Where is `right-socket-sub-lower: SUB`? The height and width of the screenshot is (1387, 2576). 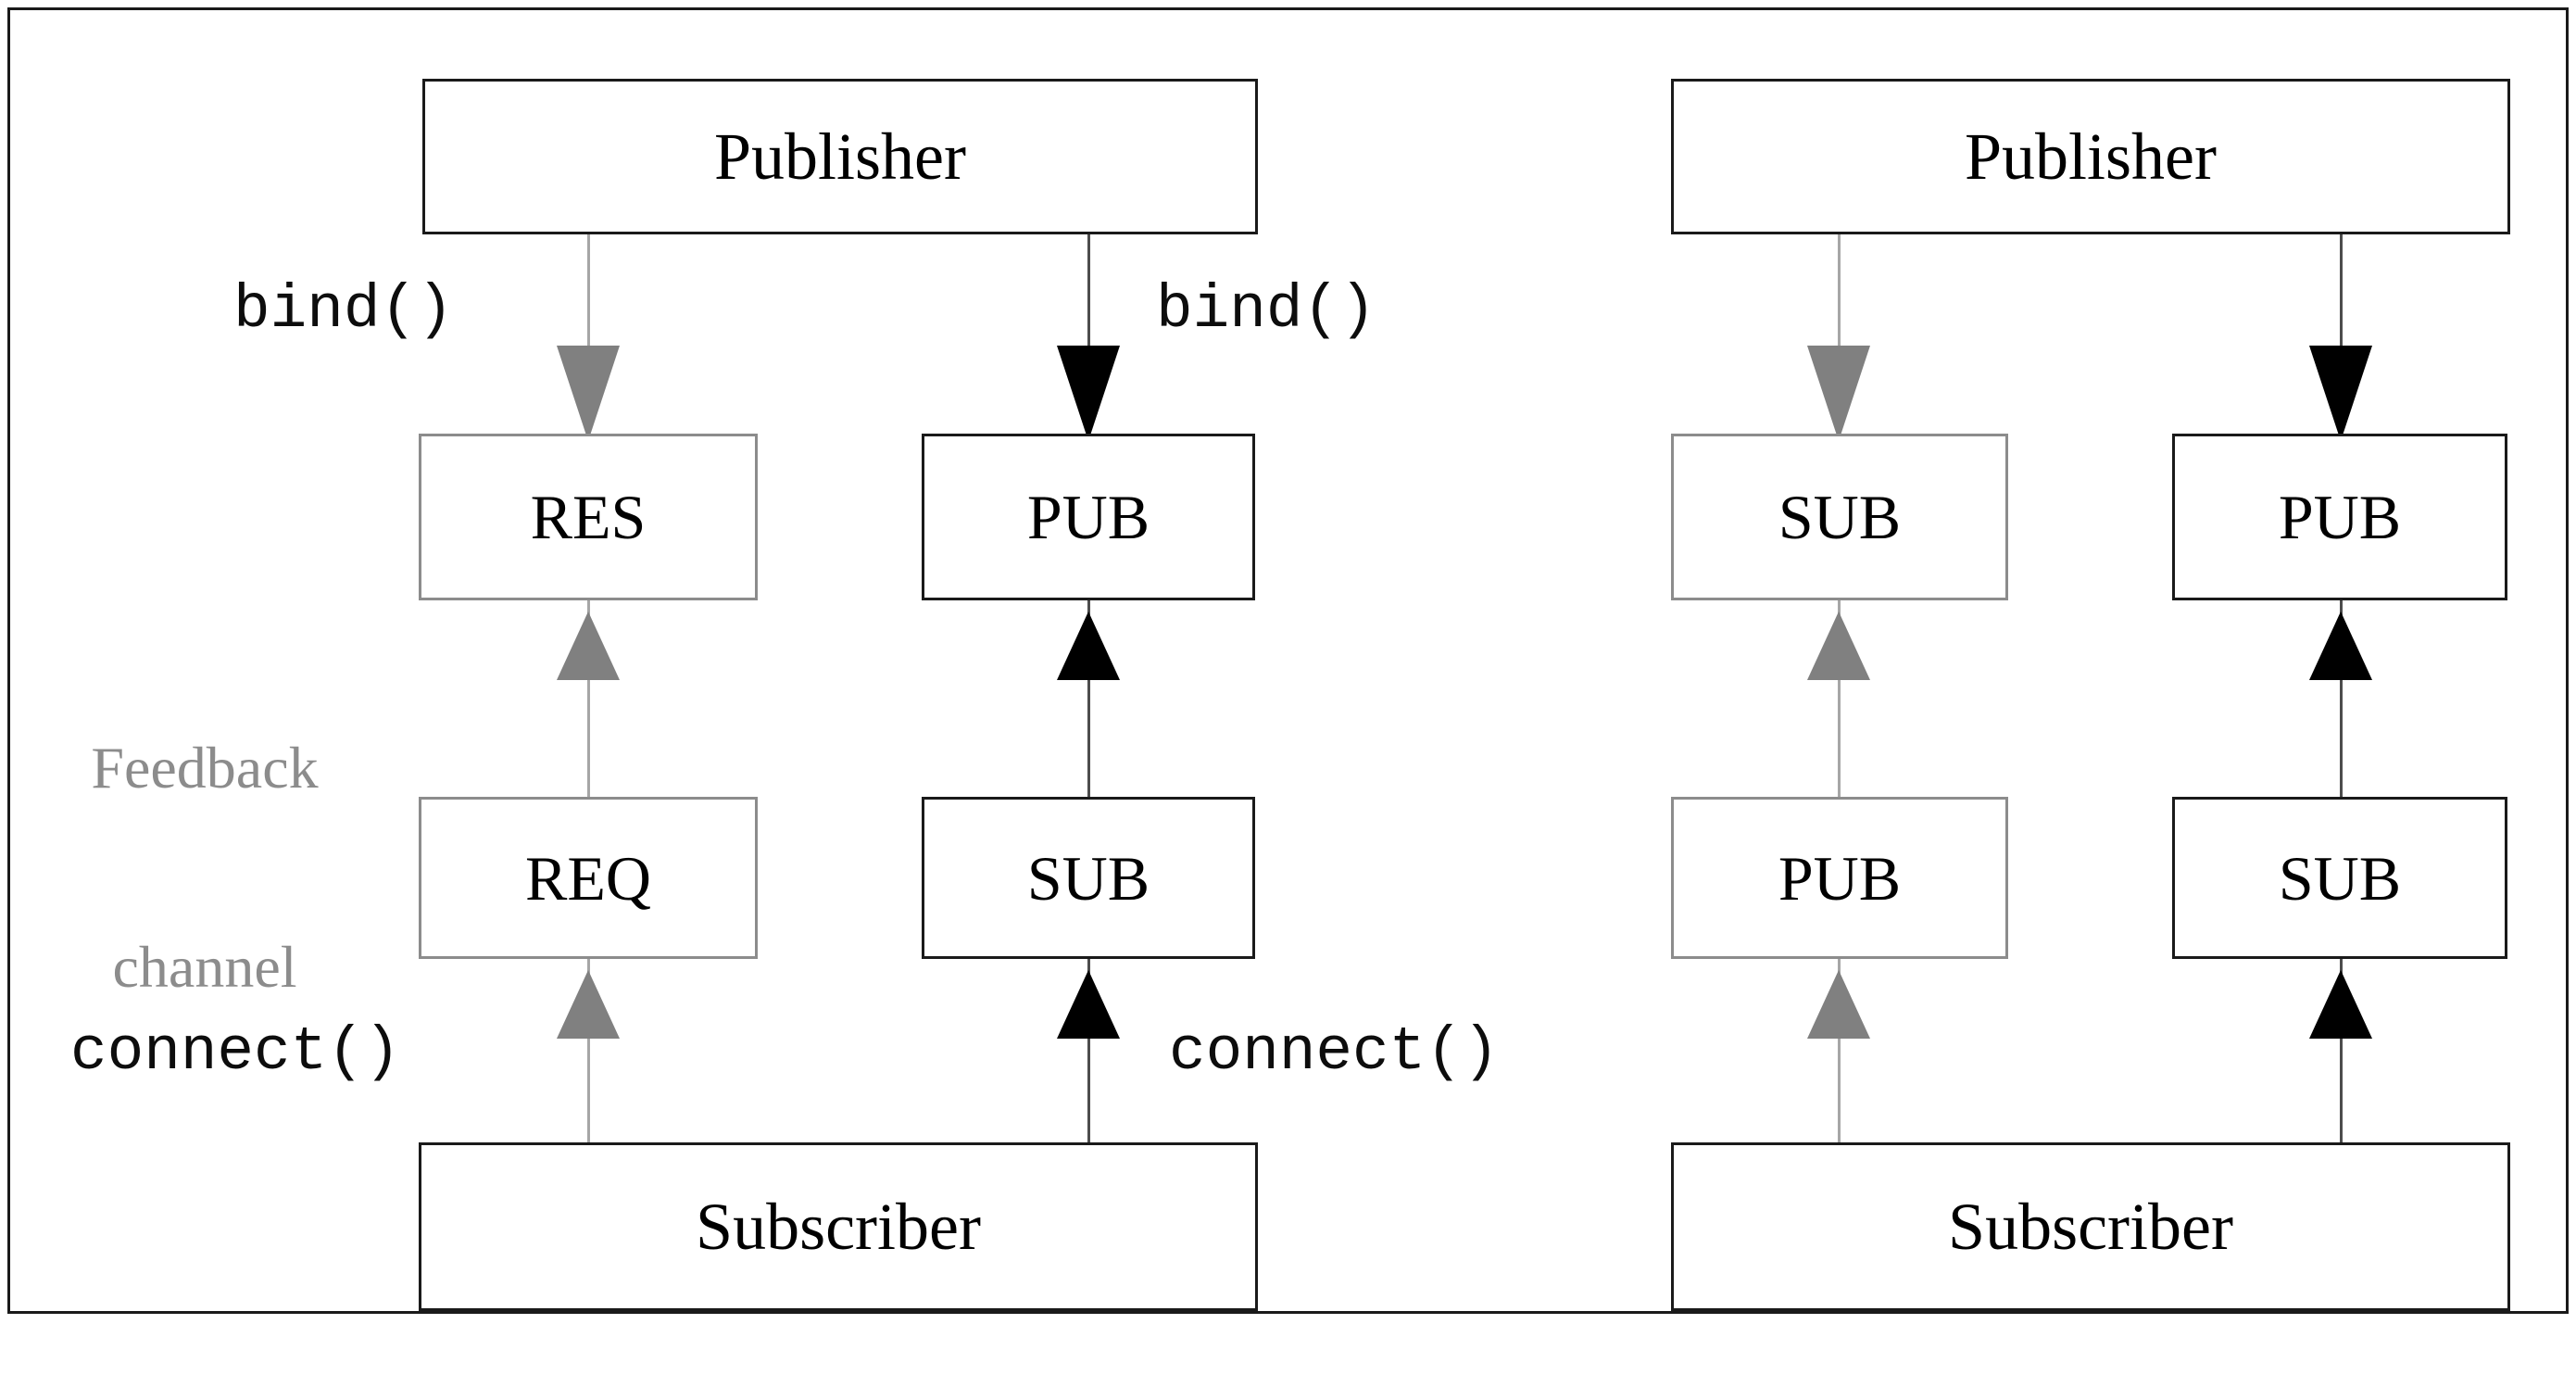
right-socket-sub-lower: SUB is located at coordinates (2339, 878).